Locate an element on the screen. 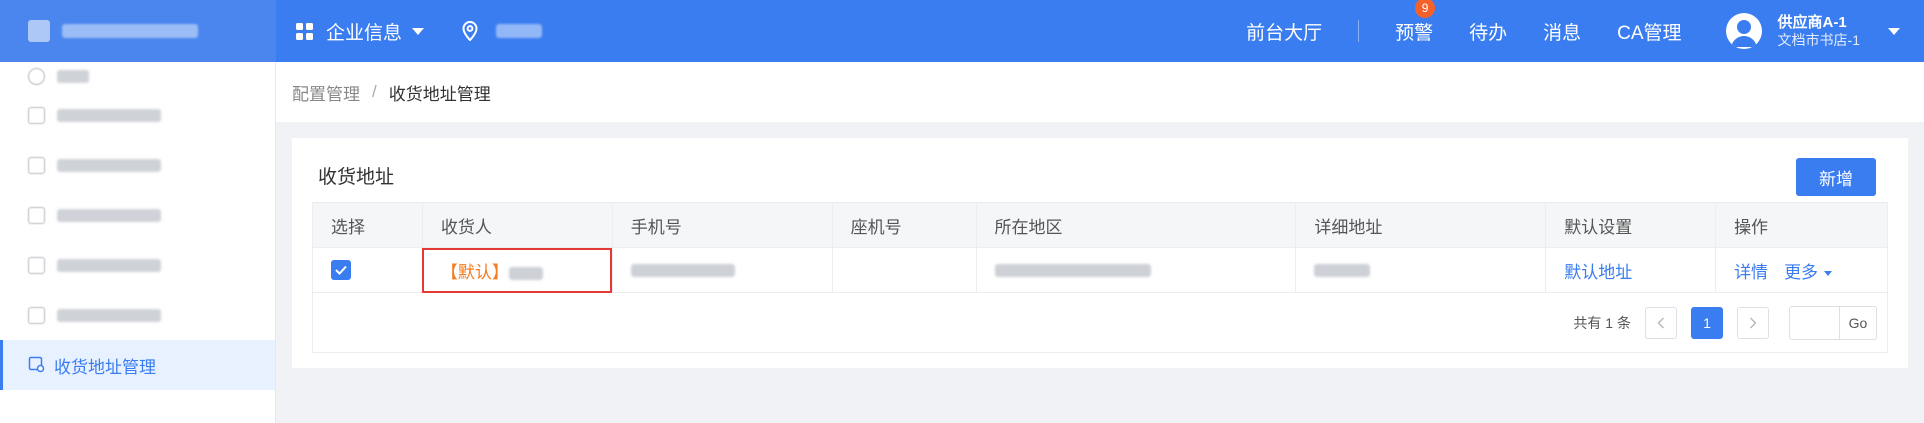 This screenshot has height=423, width=1924. chevron-left-icon is located at coordinates (1661, 322).